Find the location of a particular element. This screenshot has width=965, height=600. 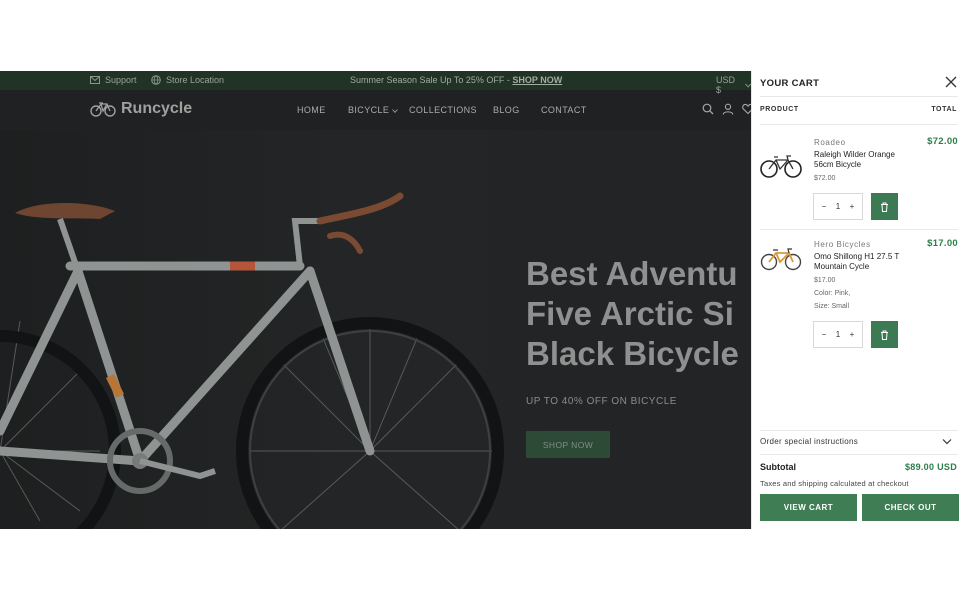

product-vendor: Hero Bicycles is located at coordinates (842, 244).